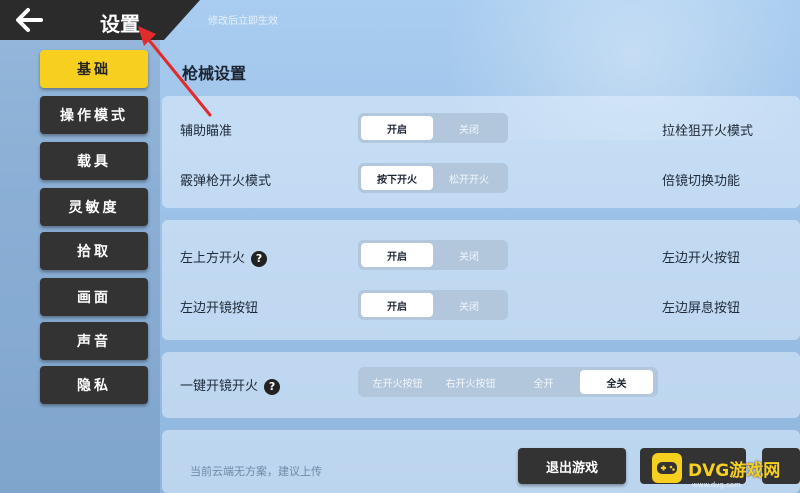  What do you see at coordinates (94, 385) in the screenshot?
I see `sidebar-item-privacy: 隐私` at bounding box center [94, 385].